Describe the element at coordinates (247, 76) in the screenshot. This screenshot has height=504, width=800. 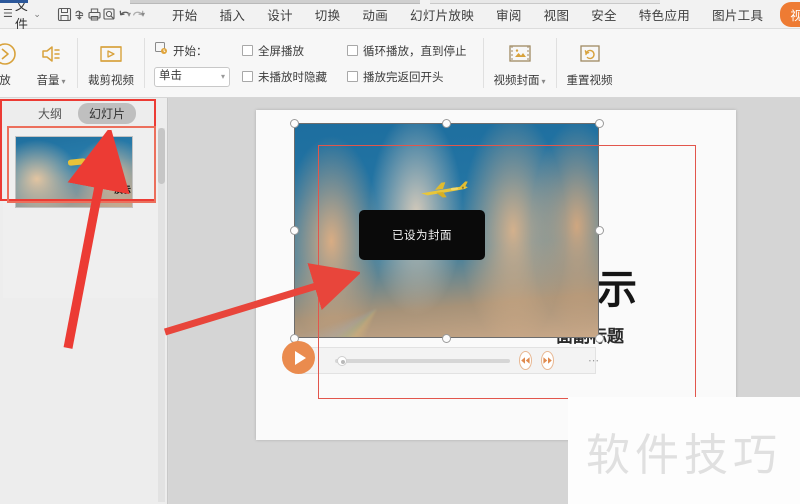
I see `checkbox-hide-when-not-playing` at that location.